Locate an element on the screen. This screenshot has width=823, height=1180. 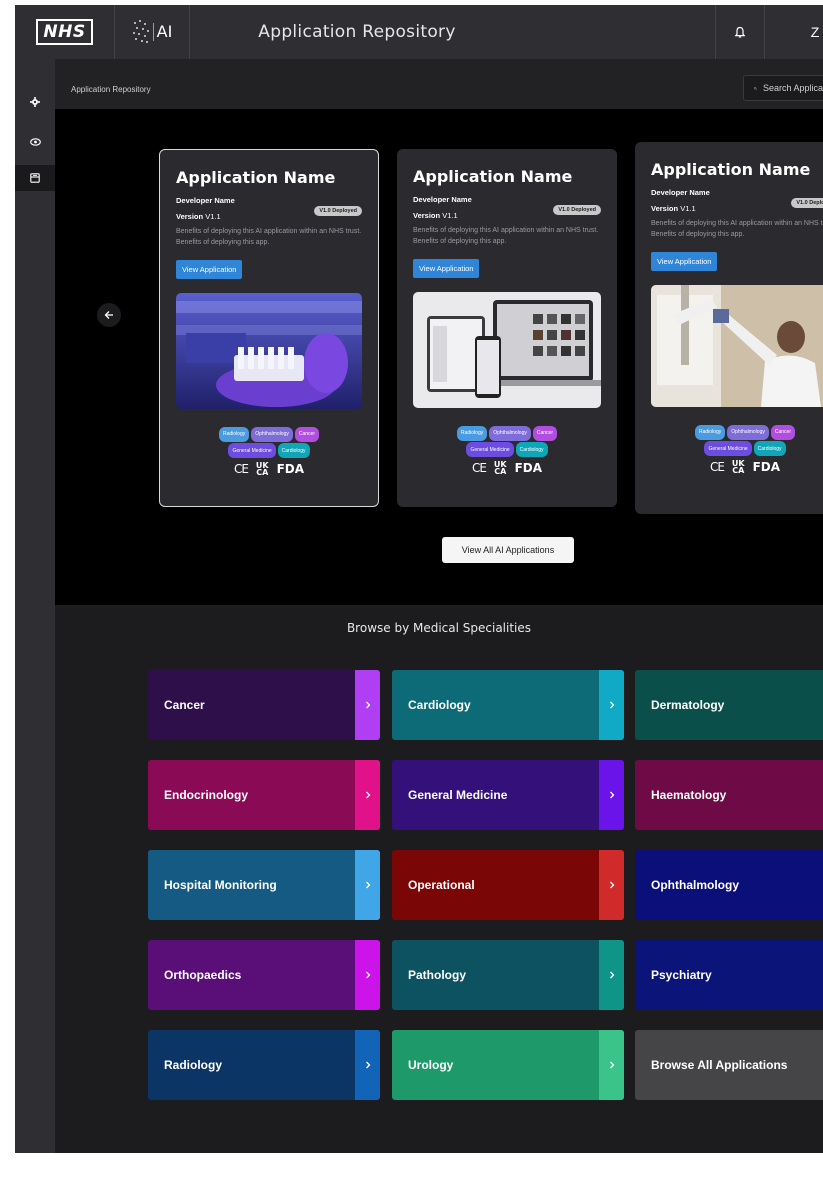
arrow-left-icon is located at coordinates (108, 315).